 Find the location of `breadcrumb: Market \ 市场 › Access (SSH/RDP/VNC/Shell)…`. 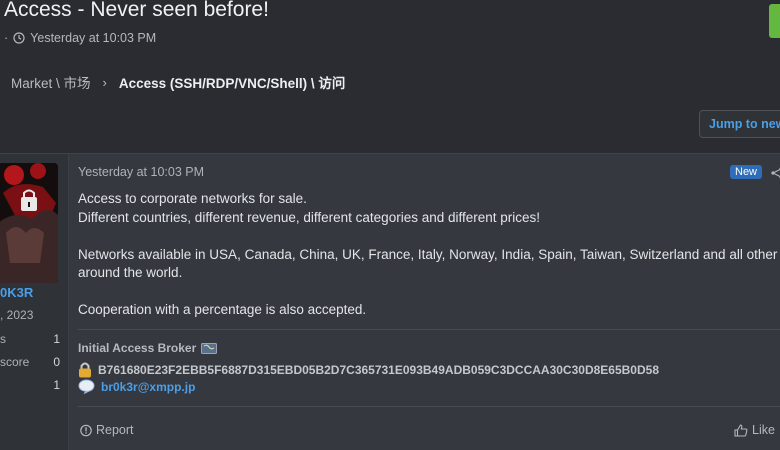

breadcrumb: Market \ 市场 › Access (SSH/RDP/VNC/Shell)… is located at coordinates (178, 82).